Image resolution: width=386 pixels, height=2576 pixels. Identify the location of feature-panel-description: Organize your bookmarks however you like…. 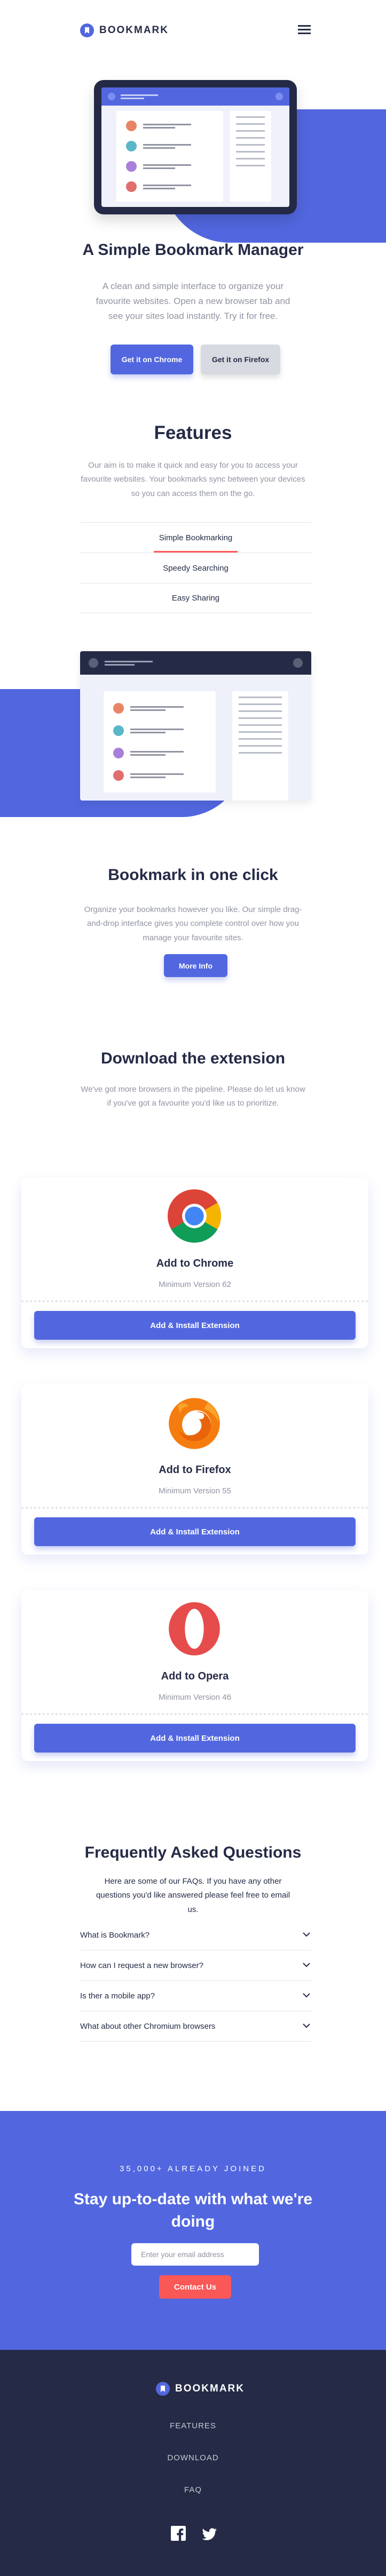
(193, 923).